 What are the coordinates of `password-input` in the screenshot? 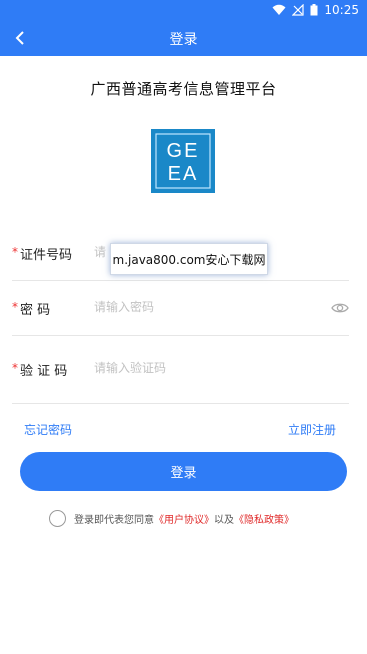 It's located at (207, 307).